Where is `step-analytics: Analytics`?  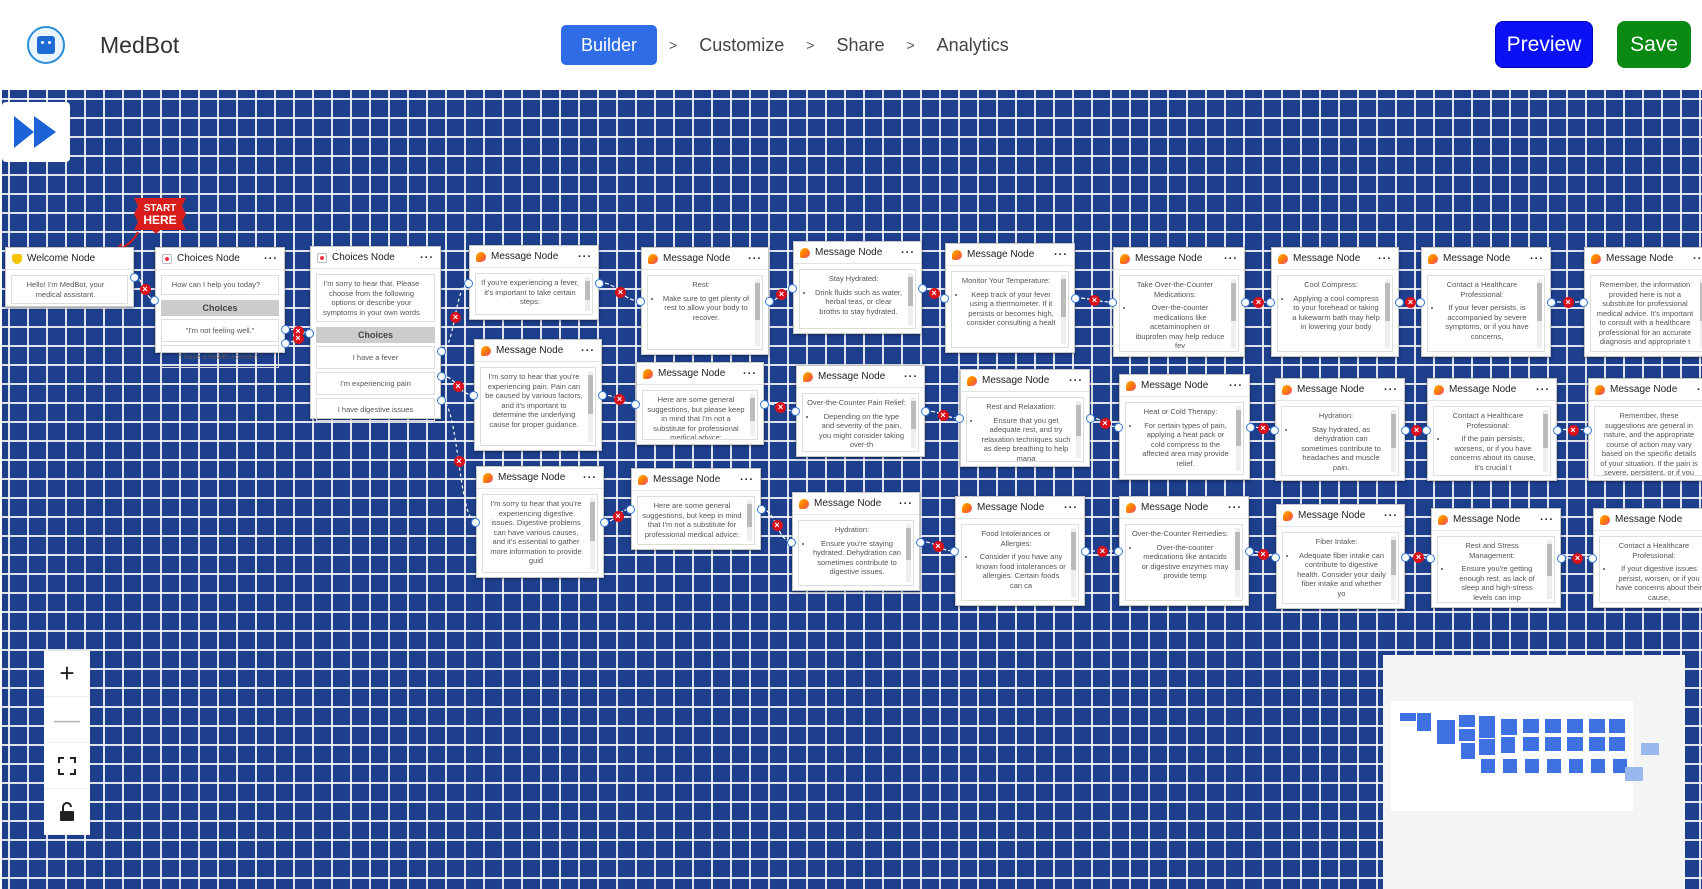 step-analytics: Analytics is located at coordinates (973, 45).